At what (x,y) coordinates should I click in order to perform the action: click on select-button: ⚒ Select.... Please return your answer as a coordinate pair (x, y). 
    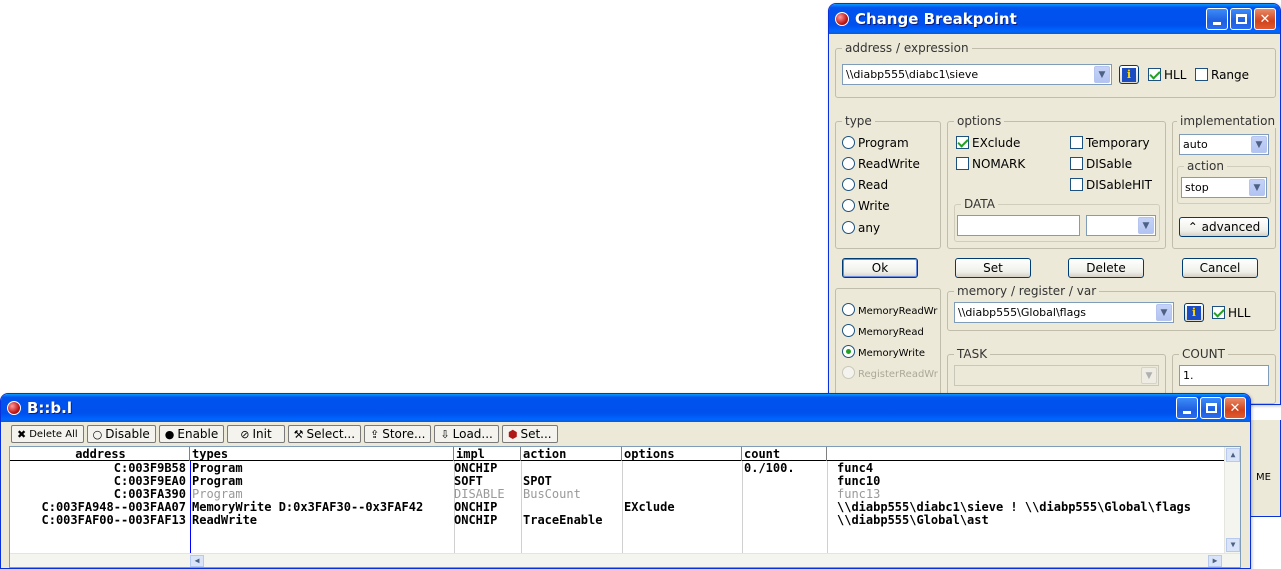
    Looking at the image, I should click on (324, 434).